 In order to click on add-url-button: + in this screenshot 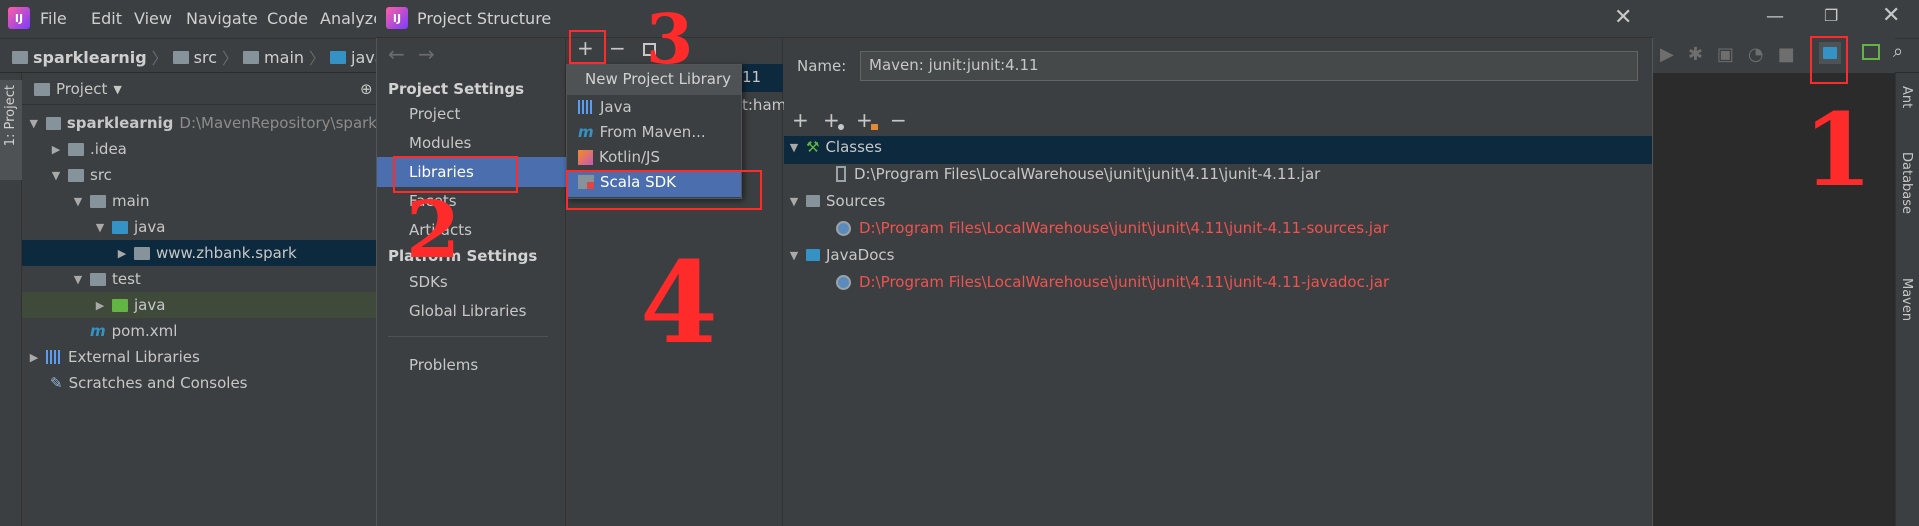, I will do `click(831, 120)`.